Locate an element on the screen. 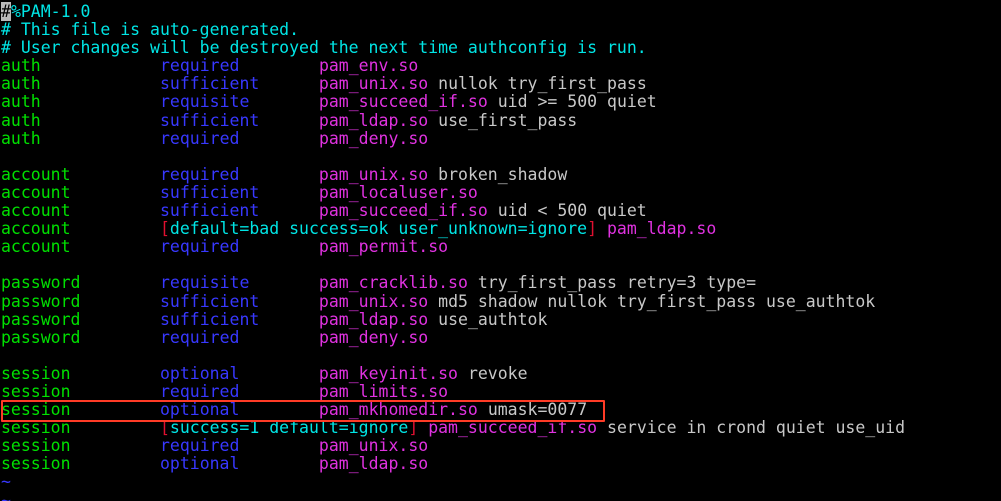 This screenshot has height=501, width=1001. pam-module-name: pam_env.so is located at coordinates (368, 66).